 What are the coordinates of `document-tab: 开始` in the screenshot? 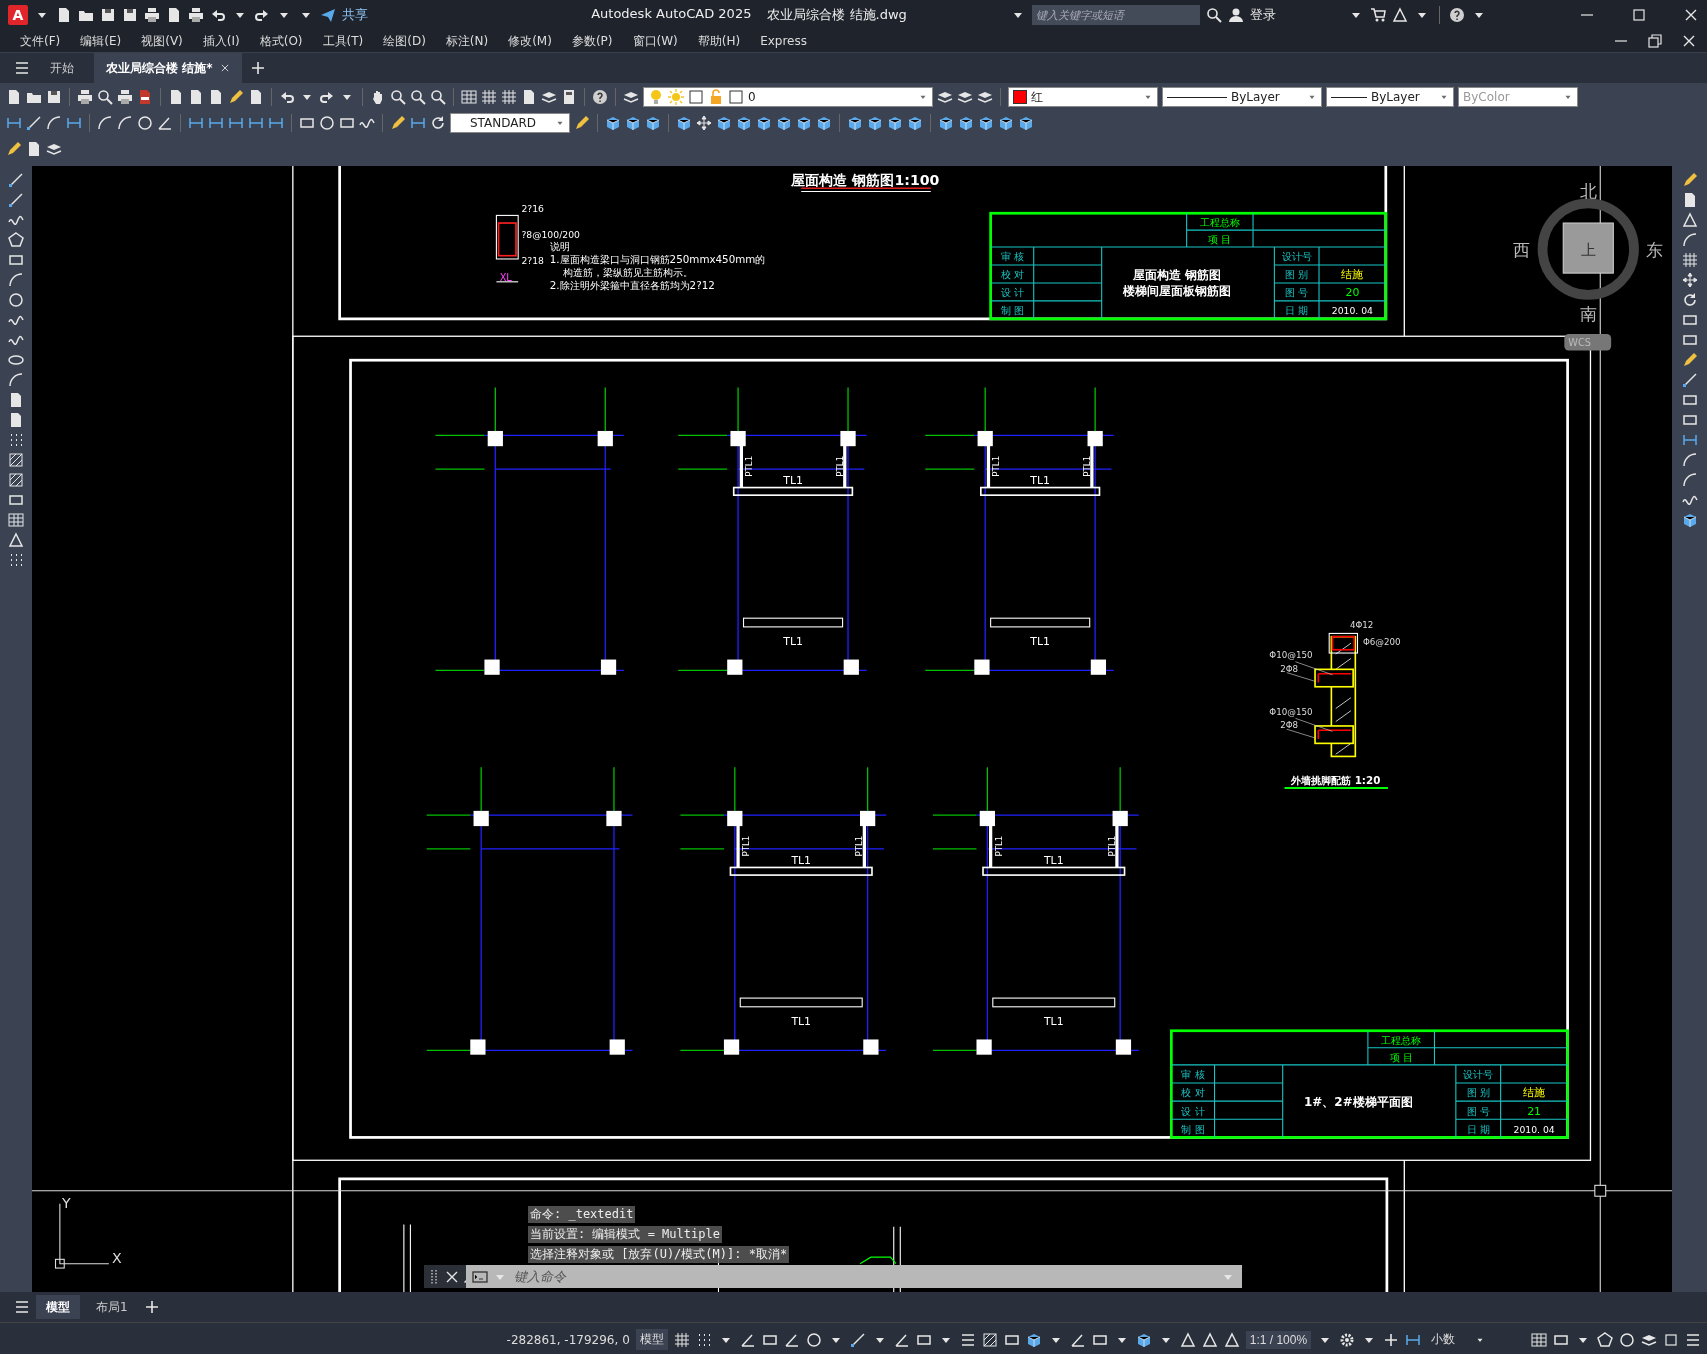 It's located at (62, 68).